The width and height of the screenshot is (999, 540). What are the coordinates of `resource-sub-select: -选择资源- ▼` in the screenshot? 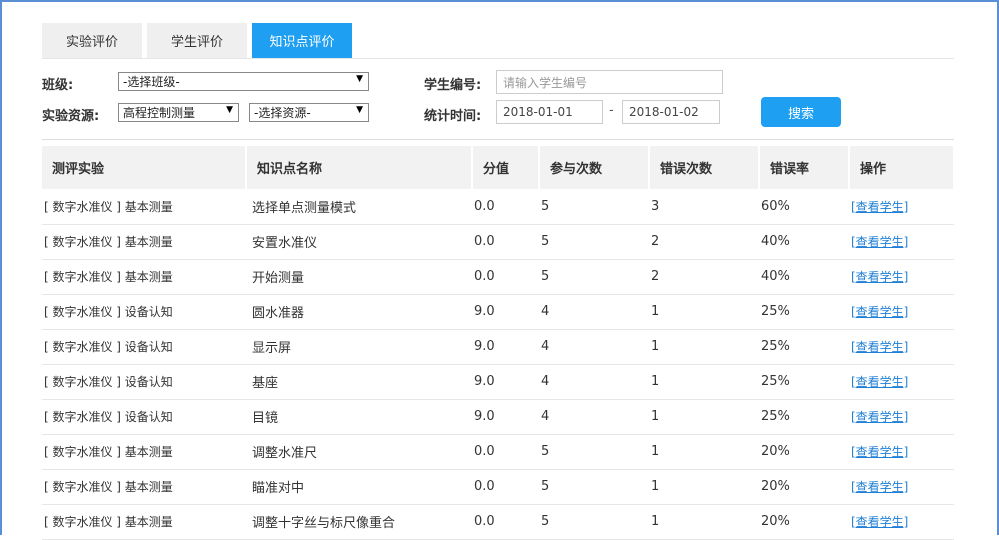 It's located at (309, 112).